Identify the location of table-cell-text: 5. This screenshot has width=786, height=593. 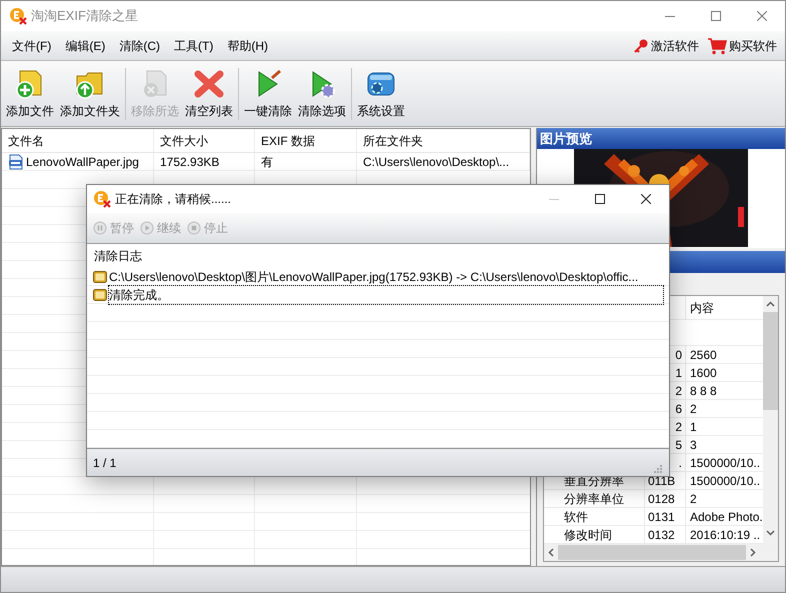
(678, 445).